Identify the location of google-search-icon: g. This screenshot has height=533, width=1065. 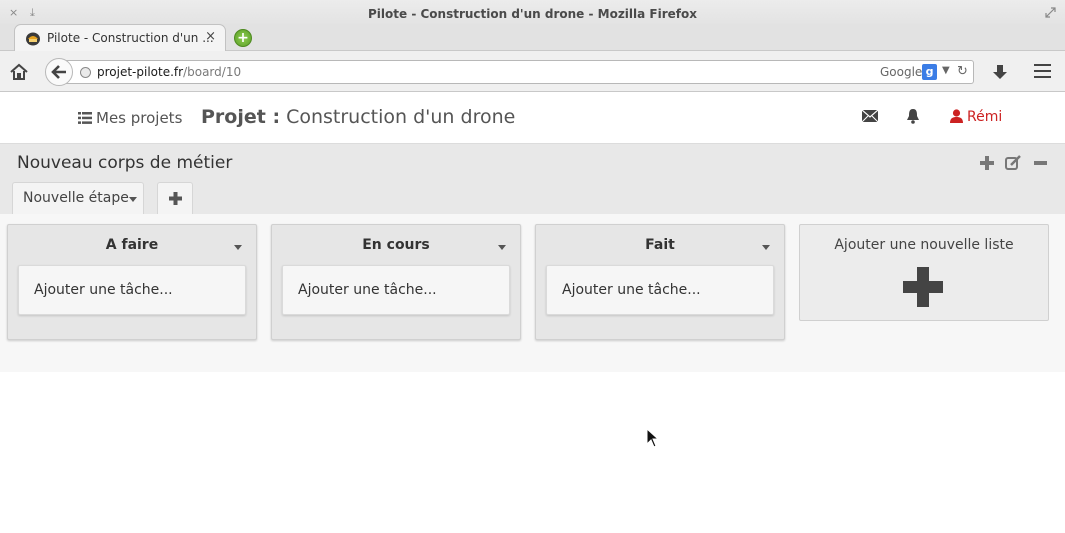
(929, 72).